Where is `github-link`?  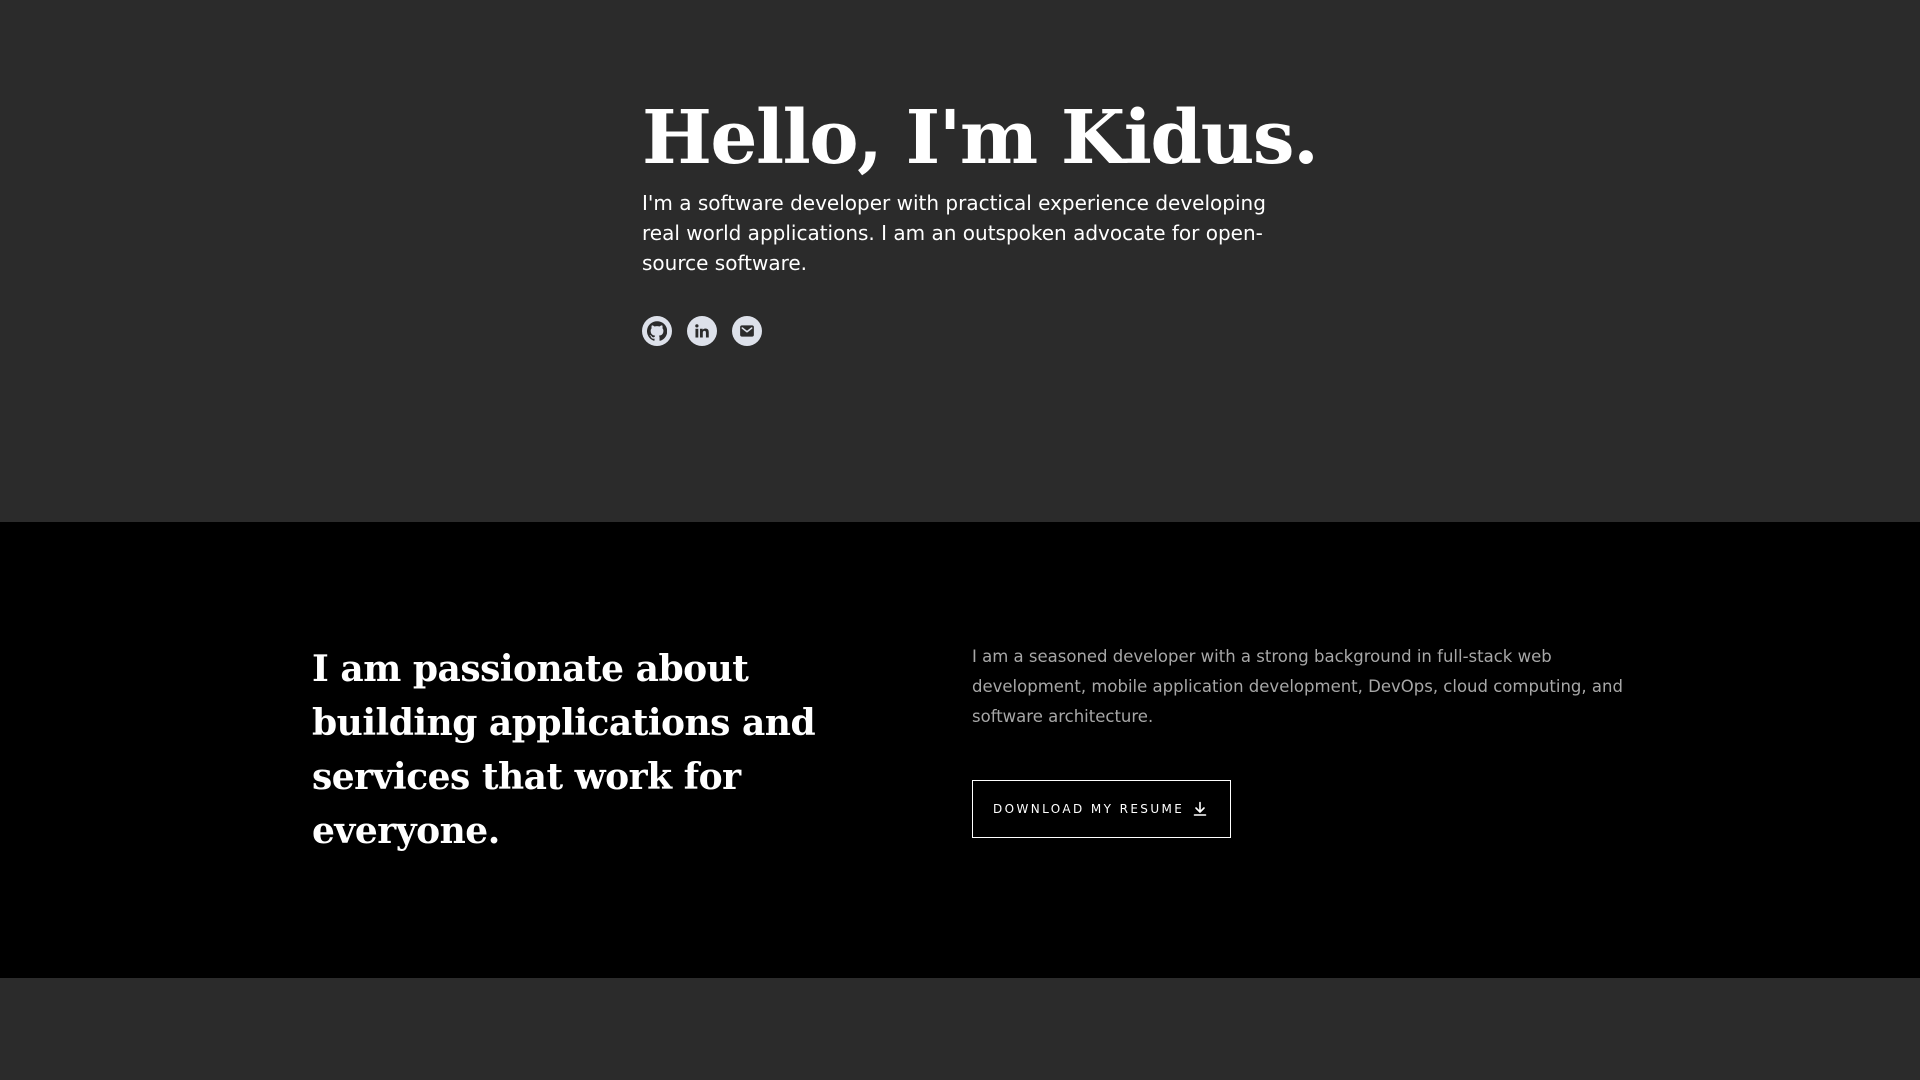 github-link is located at coordinates (657, 331).